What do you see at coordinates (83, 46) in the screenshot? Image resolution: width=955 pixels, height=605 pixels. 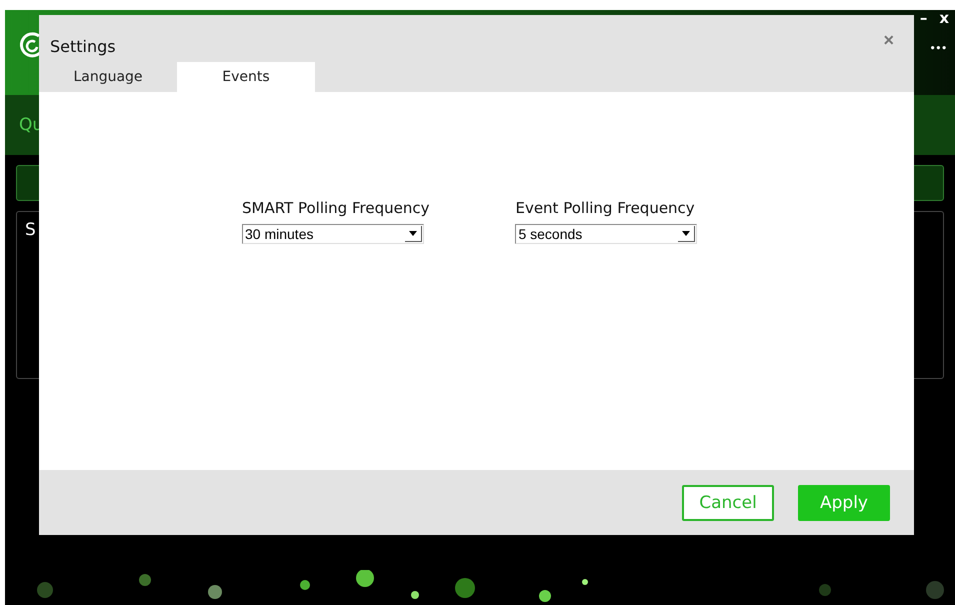 I see `dialog-title: Settings` at bounding box center [83, 46].